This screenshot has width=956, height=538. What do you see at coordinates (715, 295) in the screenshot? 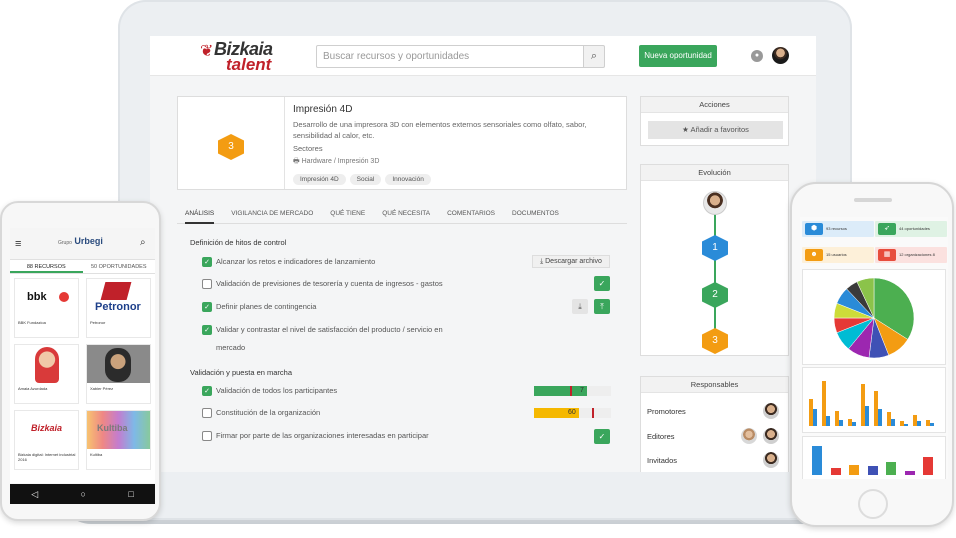
I see `stage-hexagon-2: 2` at bounding box center [715, 295].